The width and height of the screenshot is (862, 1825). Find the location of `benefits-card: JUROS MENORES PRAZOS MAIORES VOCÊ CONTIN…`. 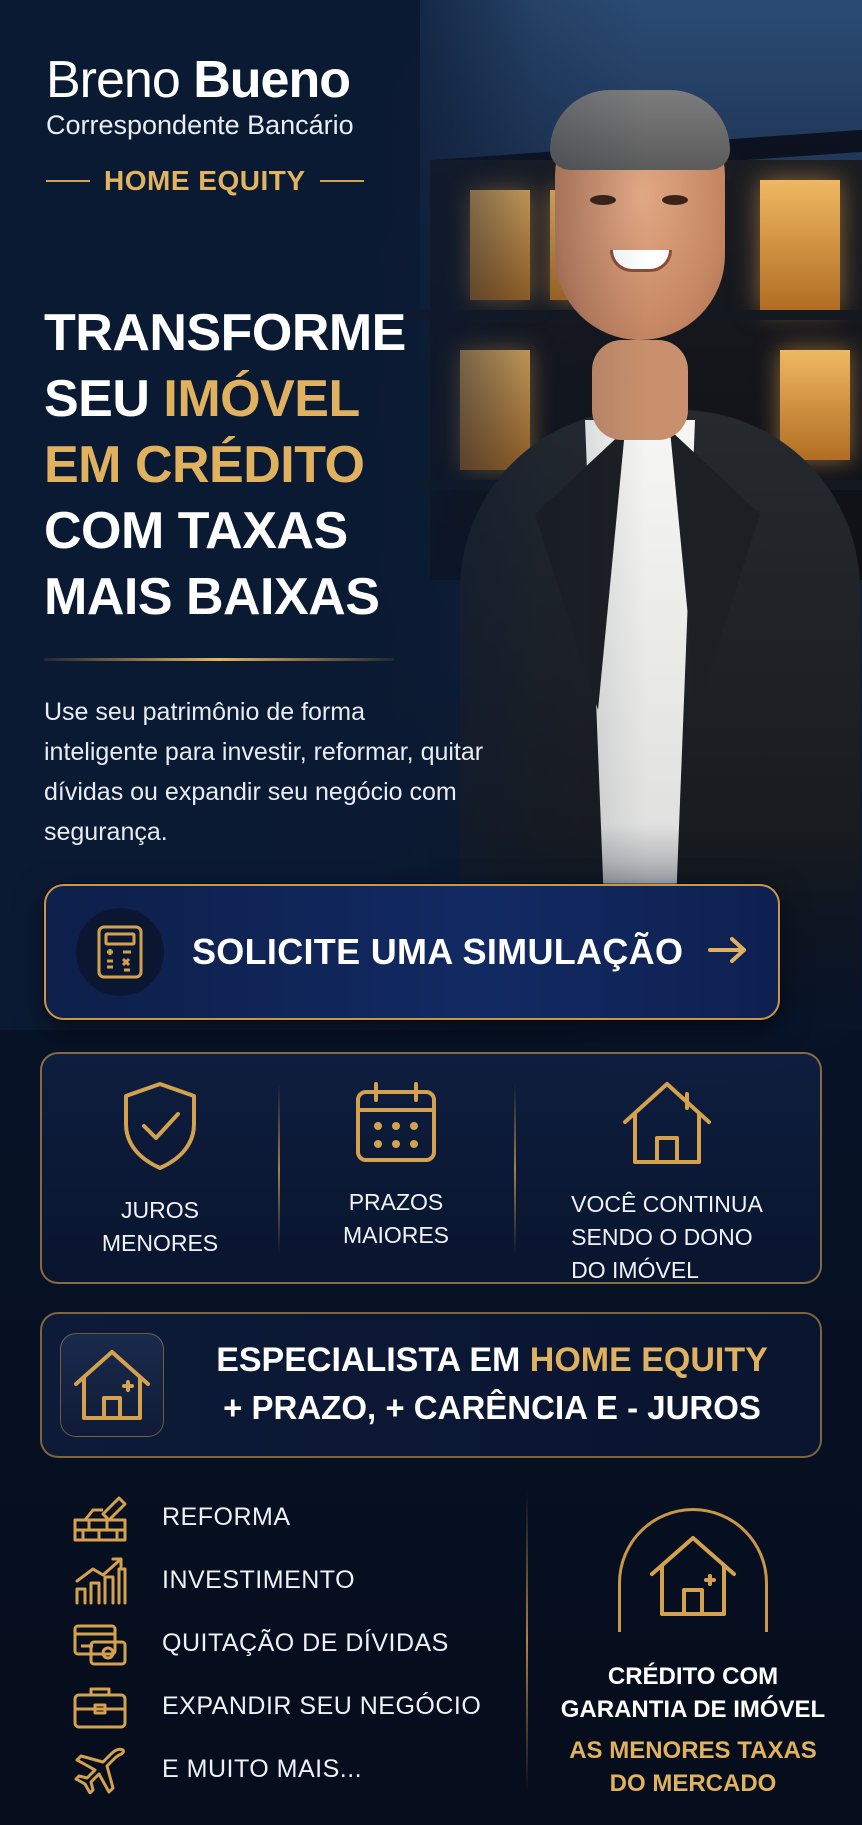

benefits-card: JUROS MENORES PRAZOS MAIORES VOCÊ CONTIN… is located at coordinates (431, 1168).